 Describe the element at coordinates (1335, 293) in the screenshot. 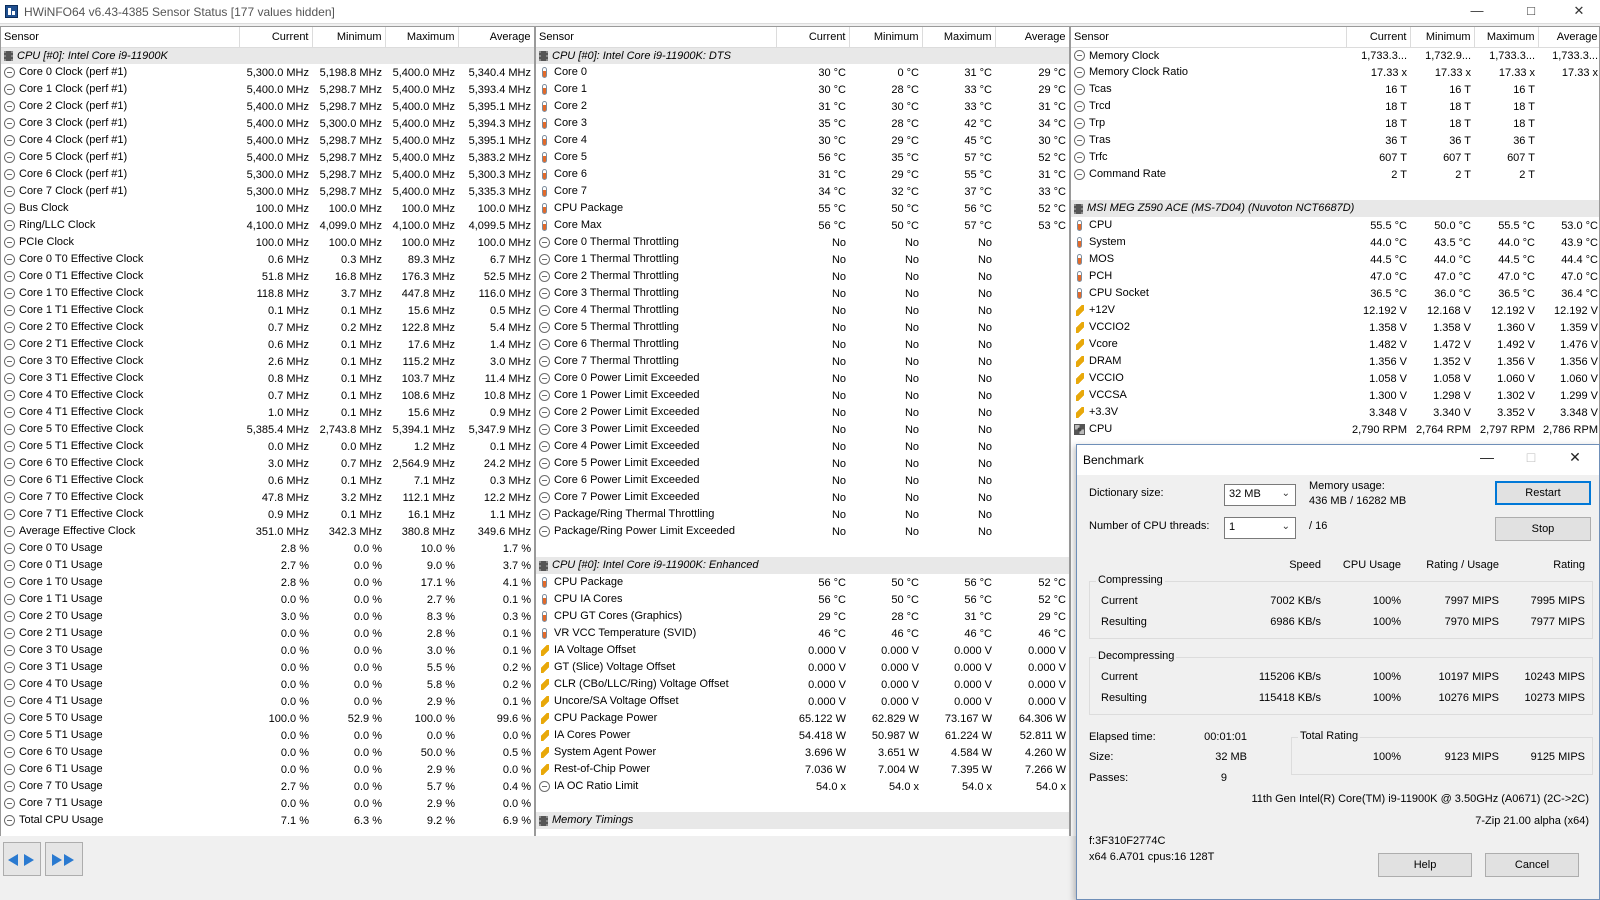

I see `sensor-row: CPU Socket 36.5 °C 36.0 °C 36.5 °C 36.4 °C` at that location.